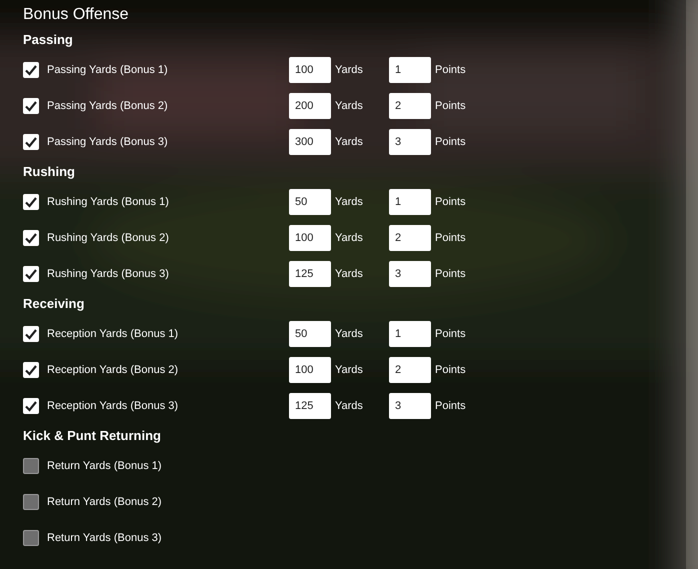 The height and width of the screenshot is (569, 698). What do you see at coordinates (76, 15) in the screenshot?
I see `section-title: Bonus Offense` at bounding box center [76, 15].